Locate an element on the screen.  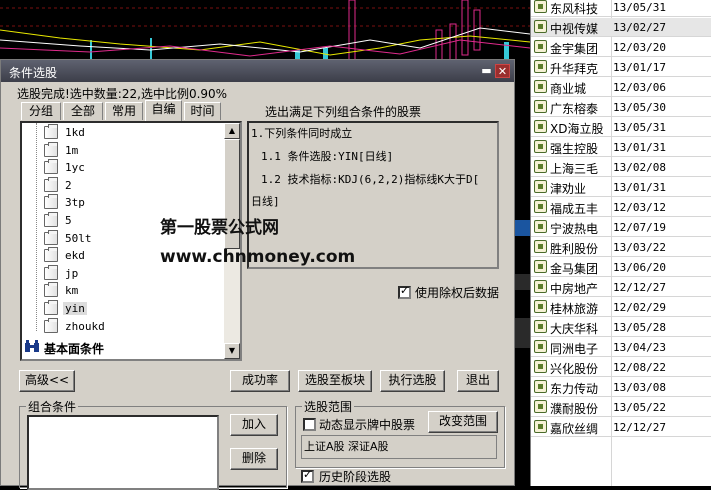
stock-row: 津劝业 13/01/31 is located at coordinates (621, 187).